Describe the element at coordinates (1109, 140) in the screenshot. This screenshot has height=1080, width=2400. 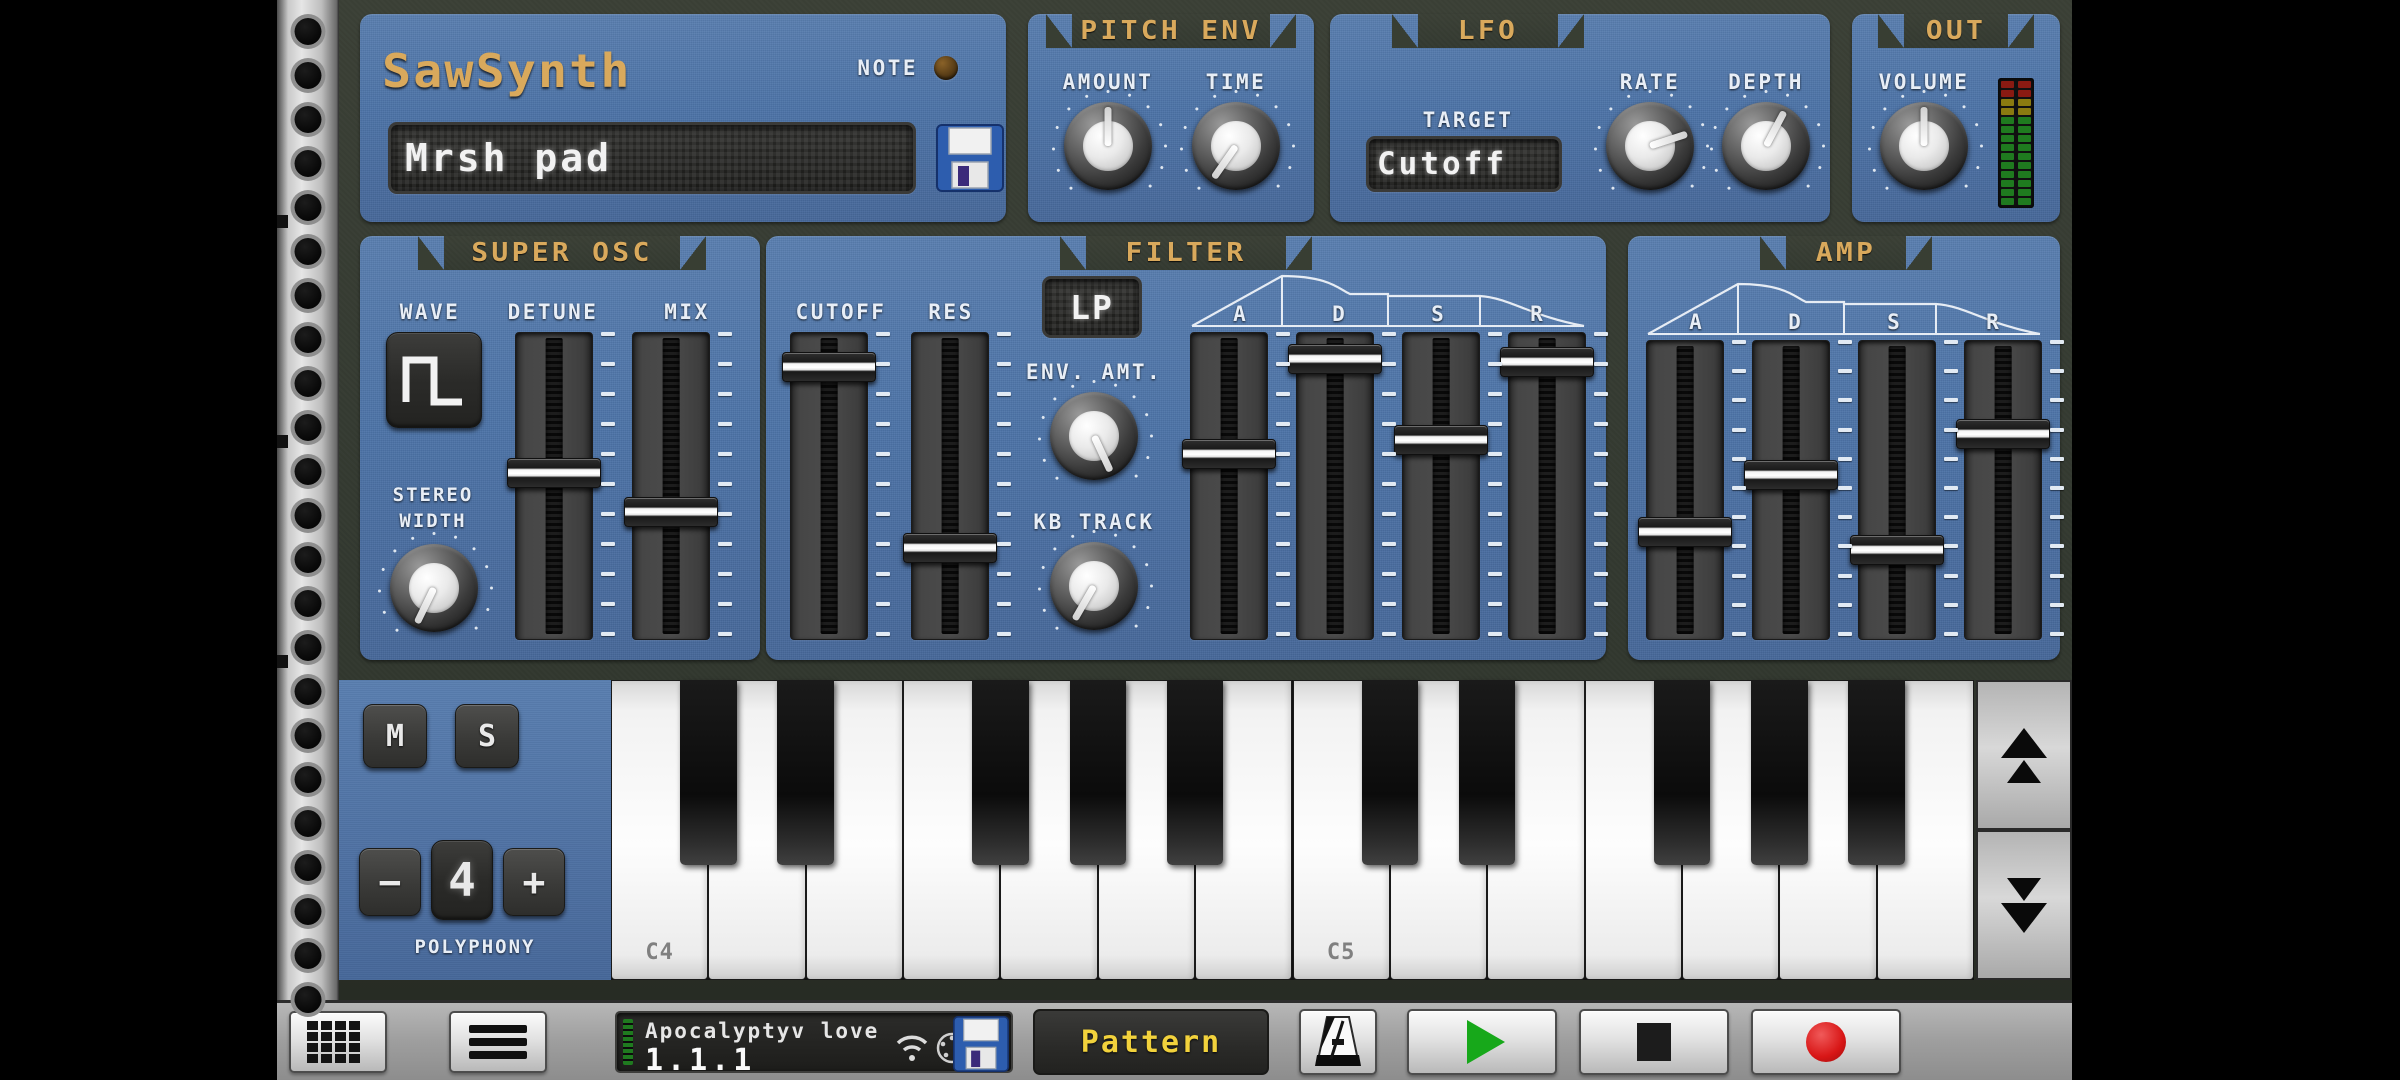
I see `pitch-env-amount-knob` at that location.